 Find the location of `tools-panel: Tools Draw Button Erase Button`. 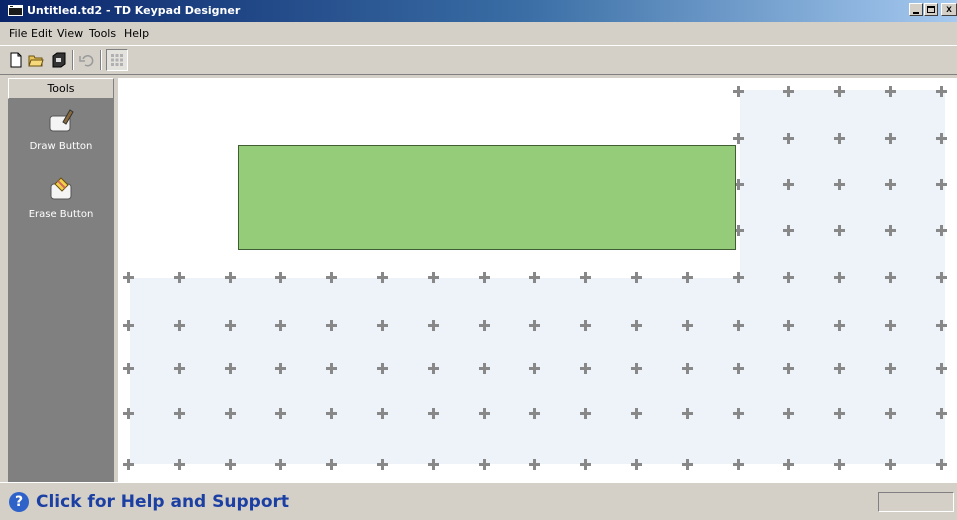

tools-panel: Tools Draw Button Erase Button is located at coordinates (61, 280).